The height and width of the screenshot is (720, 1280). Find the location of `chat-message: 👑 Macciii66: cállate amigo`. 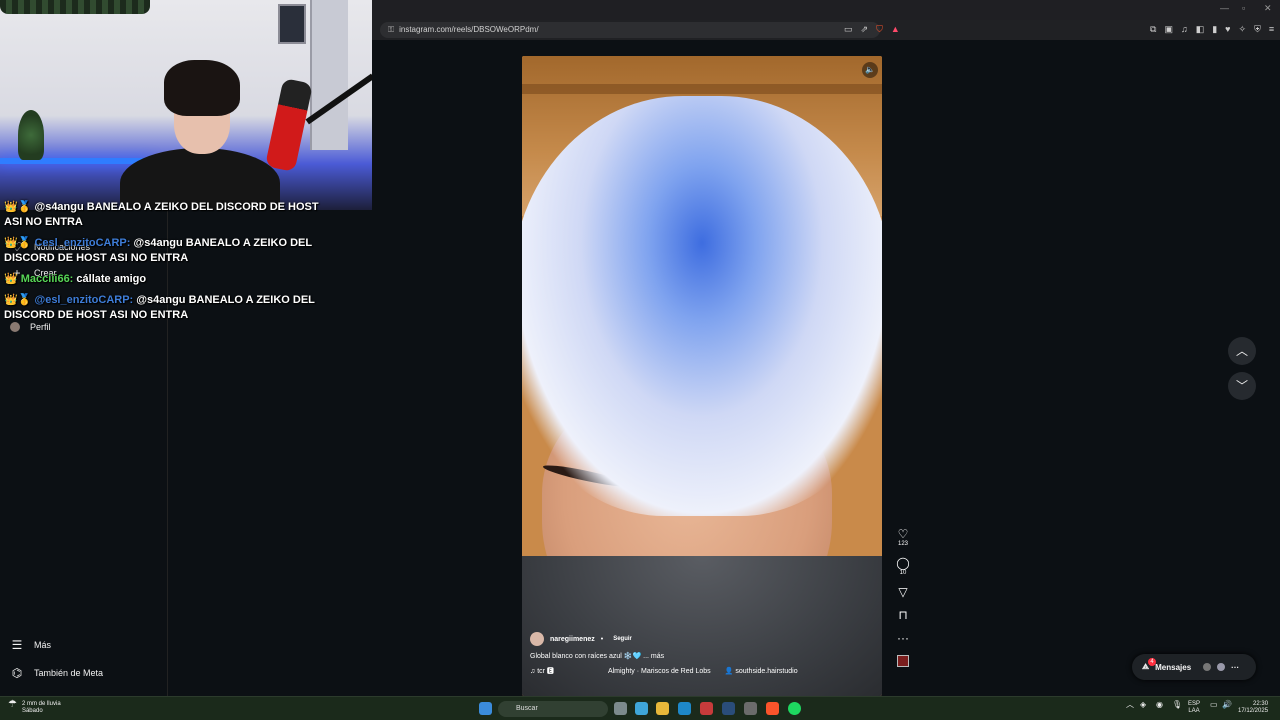

chat-message: 👑 Macciii66: cállate amigo is located at coordinates (164, 279).